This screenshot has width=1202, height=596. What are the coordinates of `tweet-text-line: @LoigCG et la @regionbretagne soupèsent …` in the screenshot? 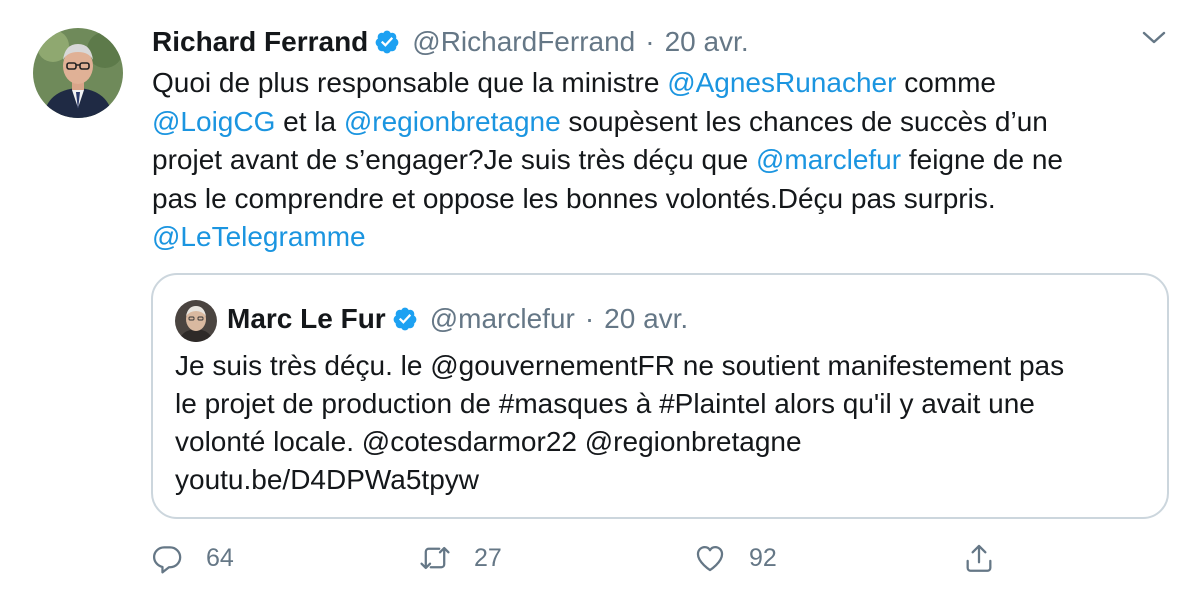 It's located at (657, 122).